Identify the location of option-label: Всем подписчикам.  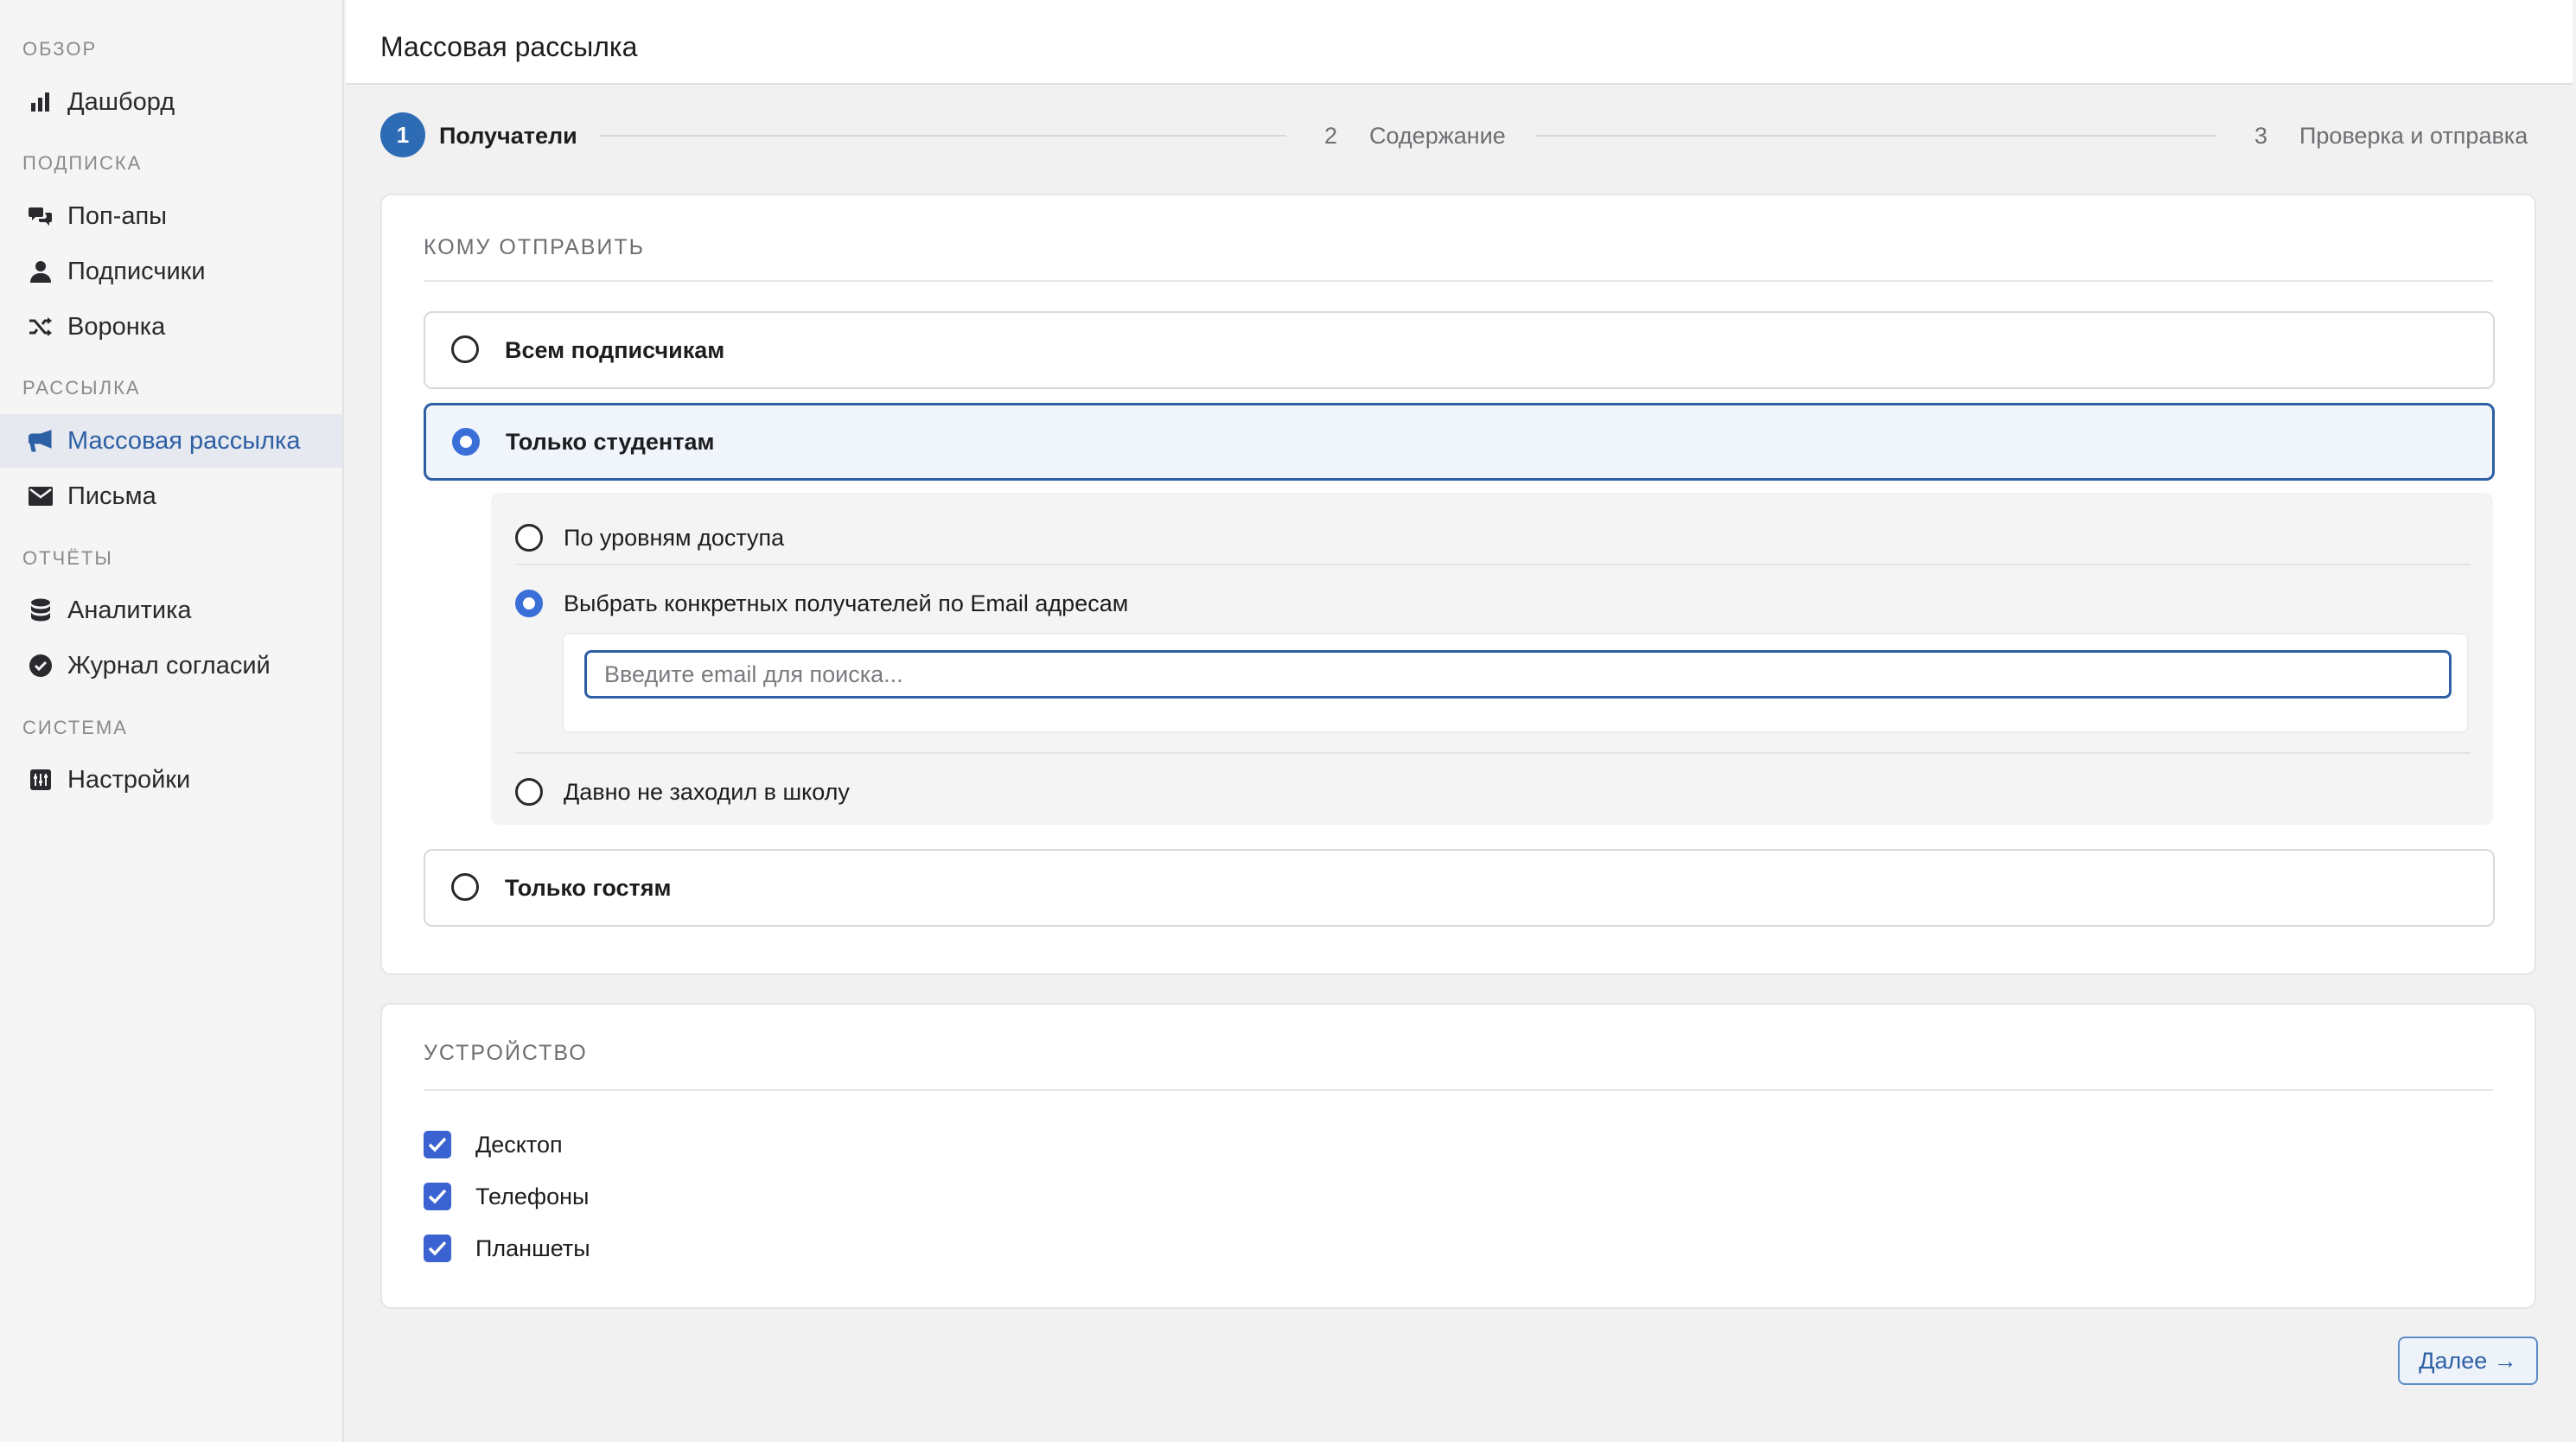
(615, 349).